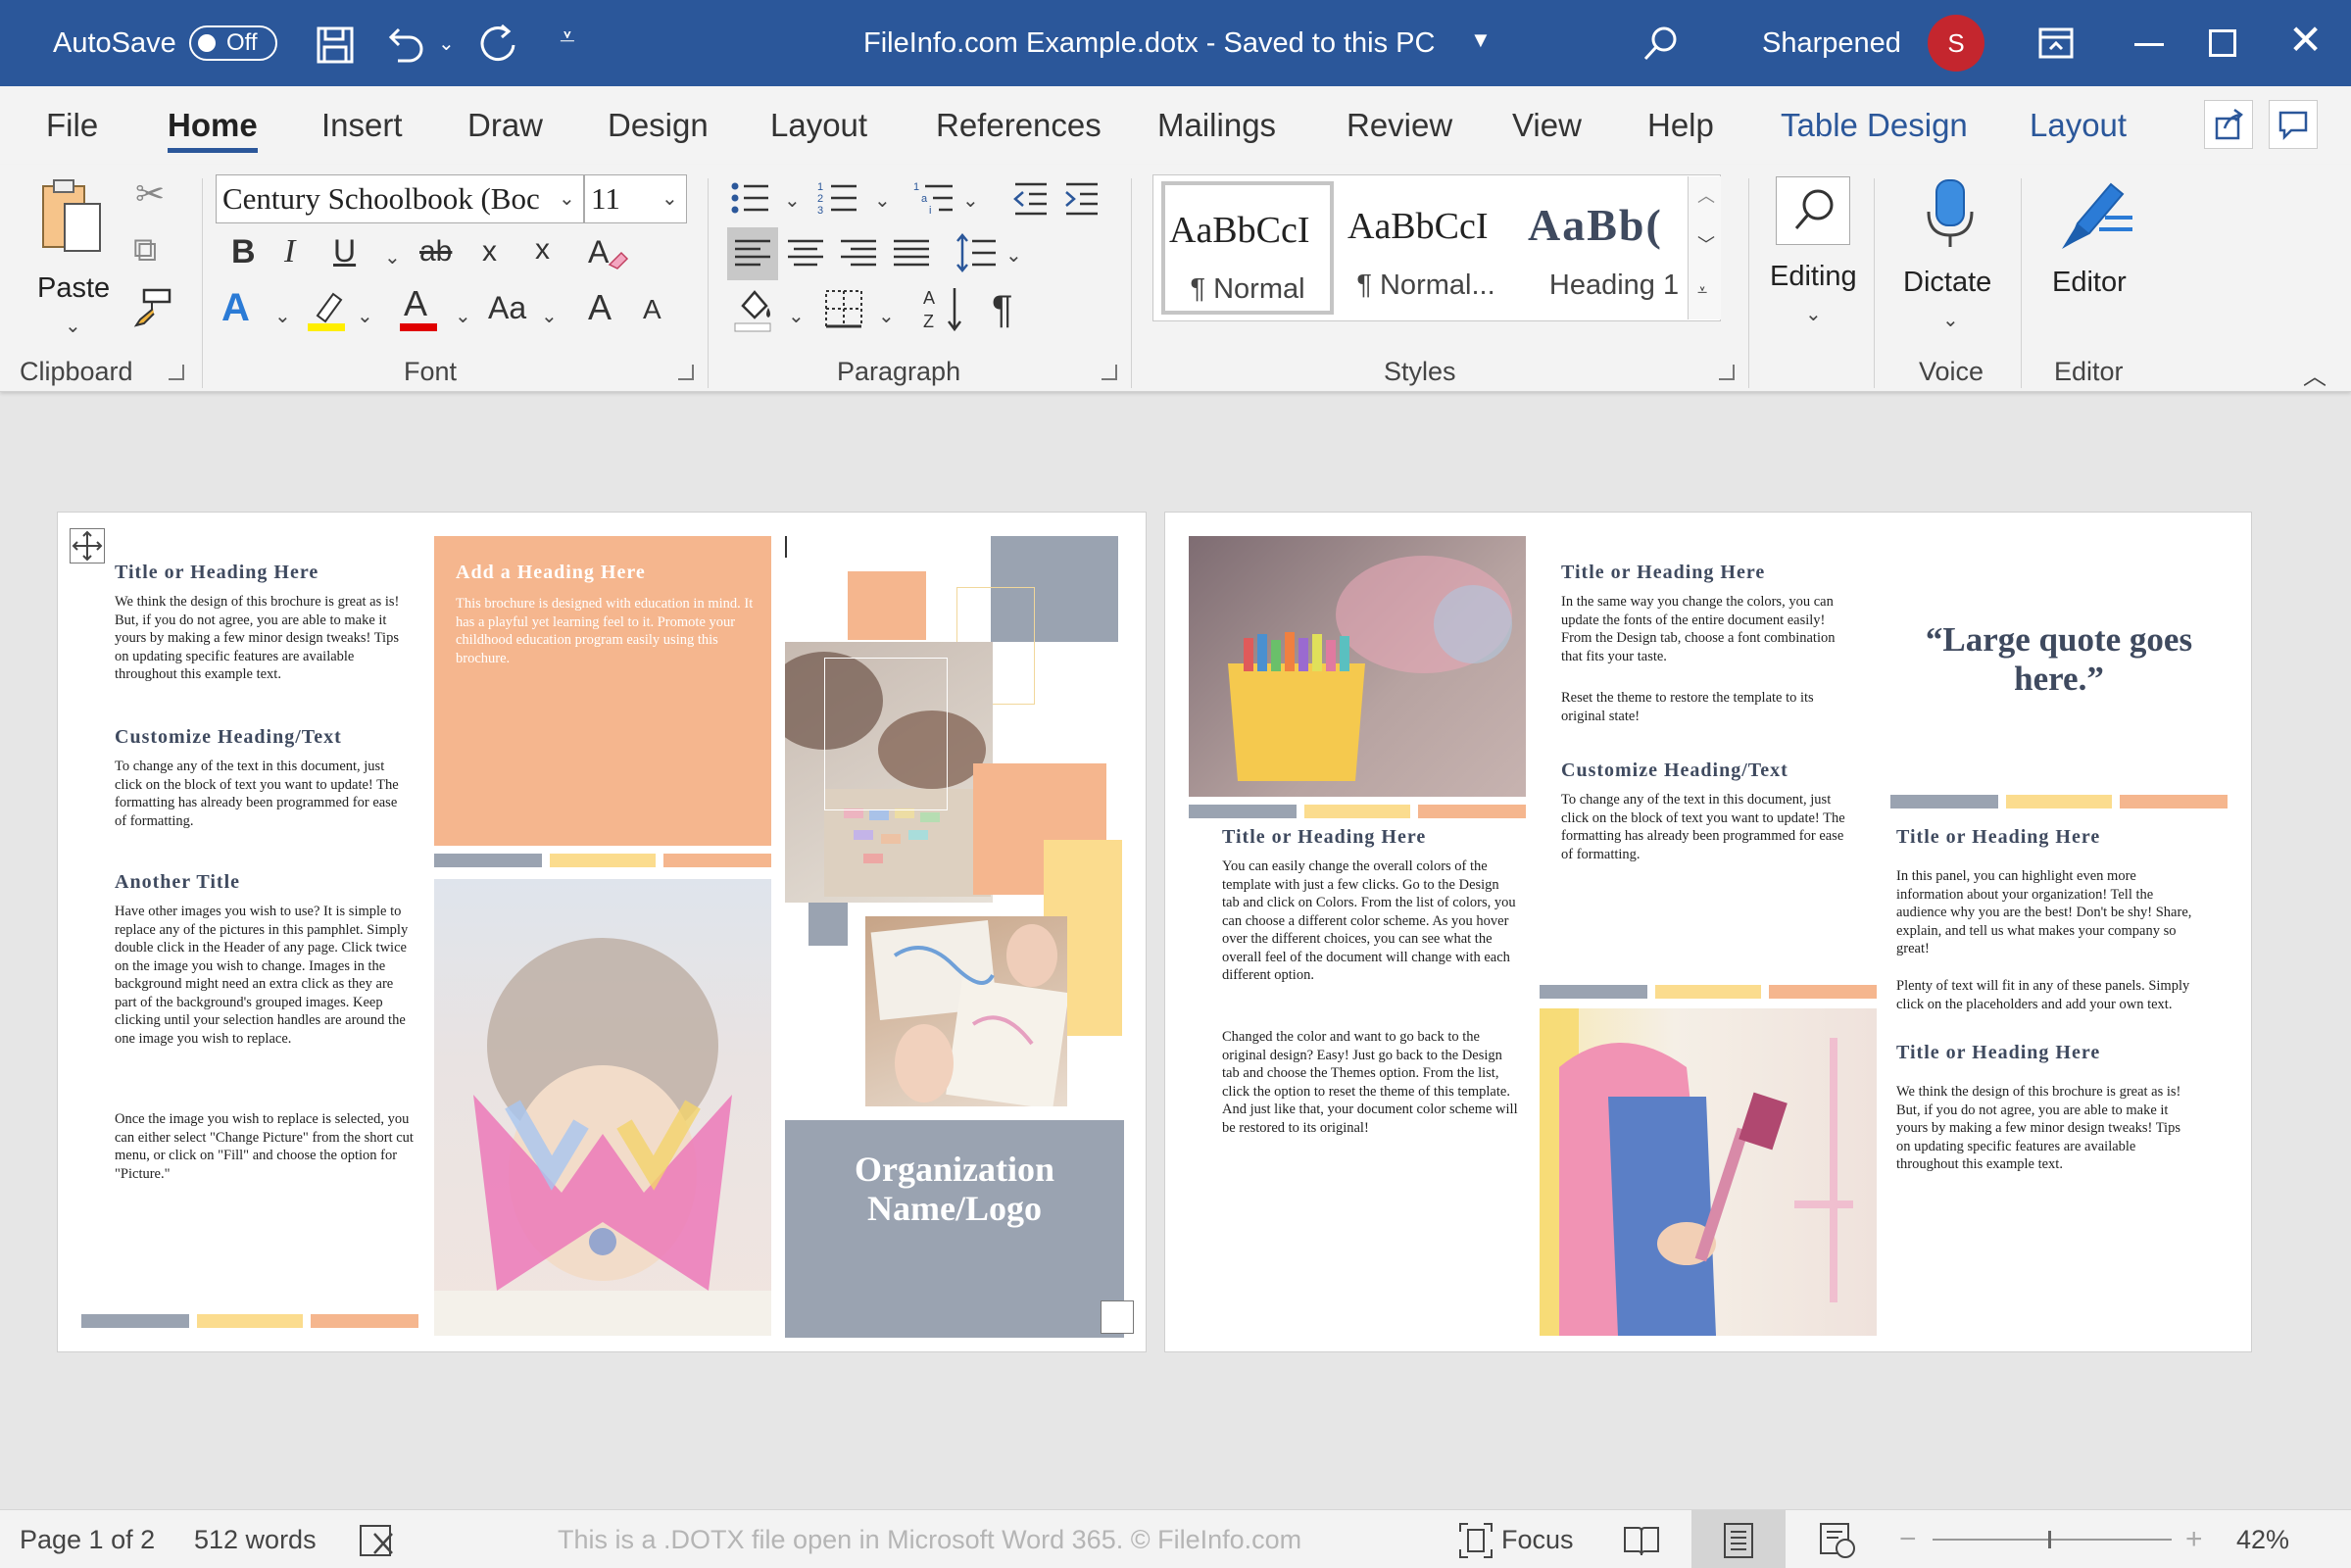  I want to click on tab-review: Review, so click(1400, 126).